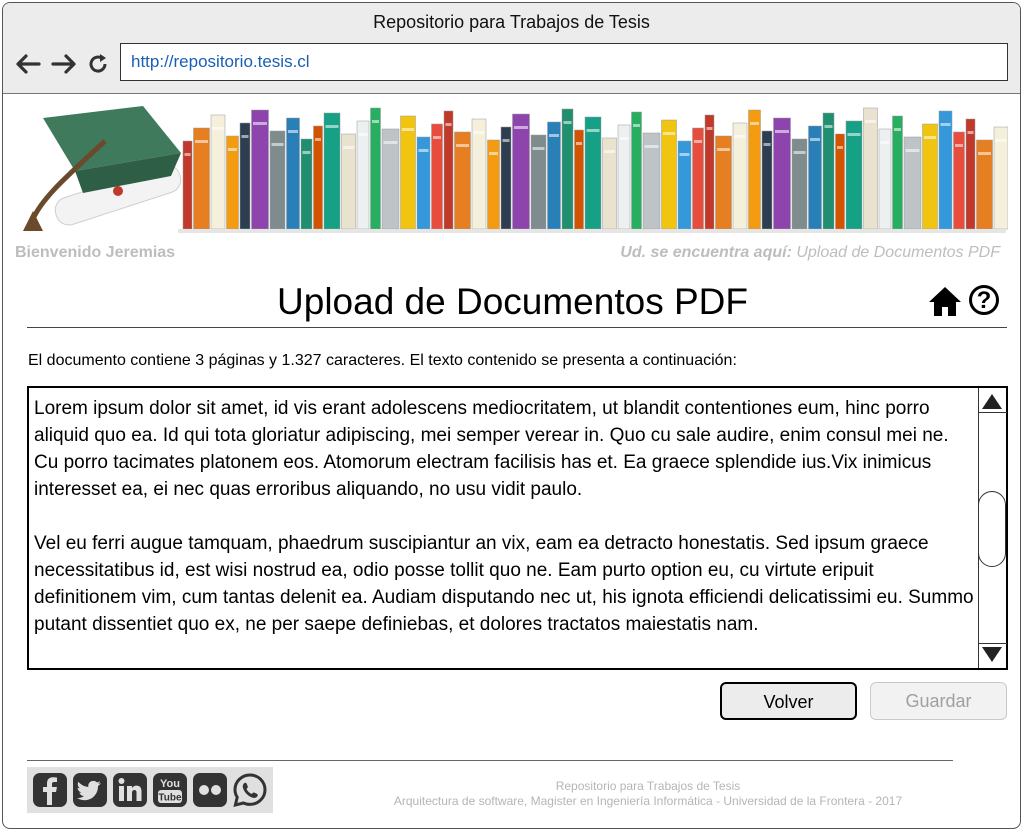  What do you see at coordinates (517, 327) in the screenshot?
I see `title-divider` at bounding box center [517, 327].